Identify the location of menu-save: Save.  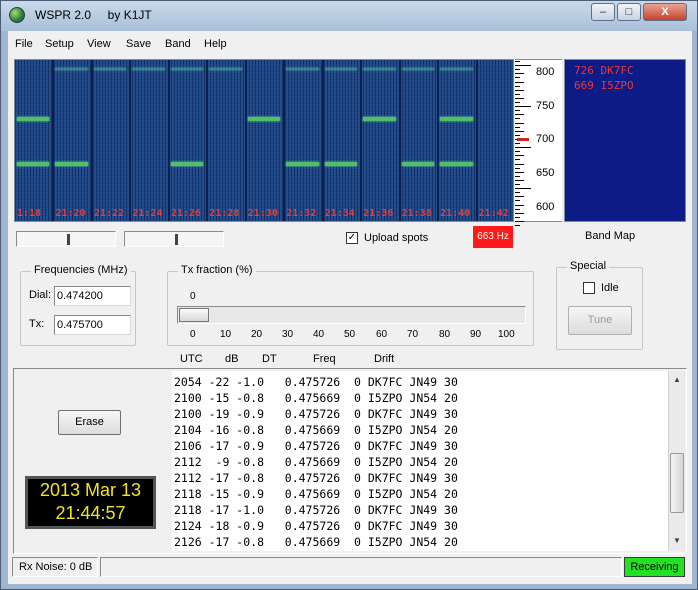
(138, 44).